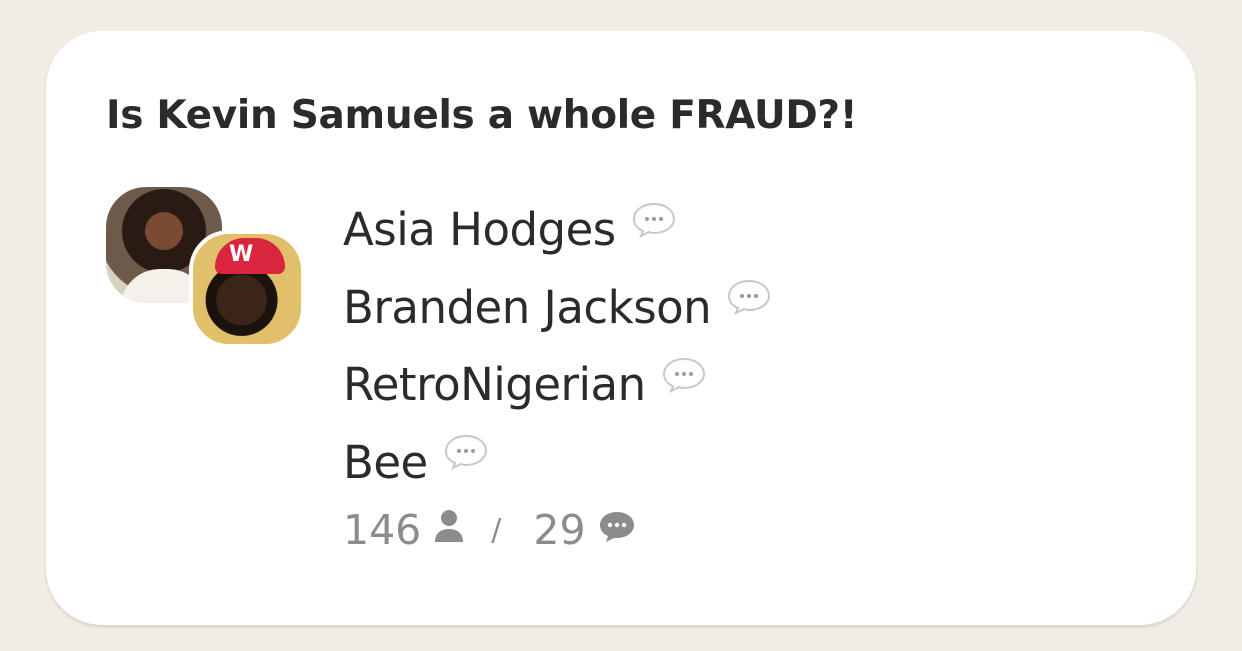 This screenshot has width=1242, height=651. Describe the element at coordinates (247, 289) in the screenshot. I see `avatar: W` at that location.